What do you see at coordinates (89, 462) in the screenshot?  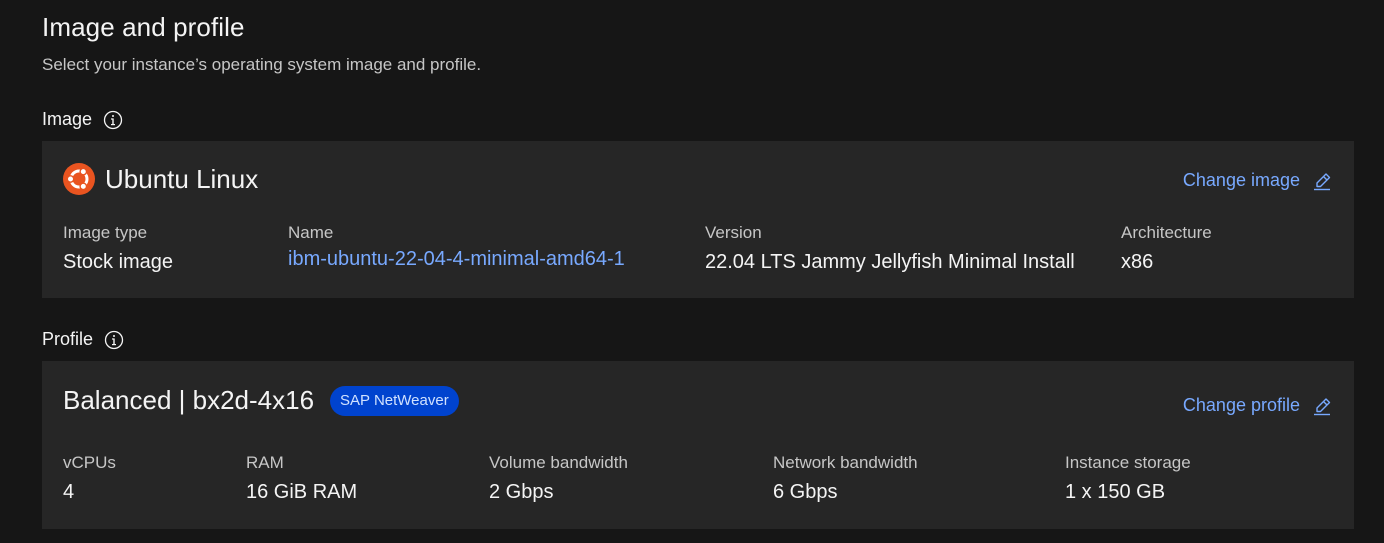 I see `field-label: vCPUs` at bounding box center [89, 462].